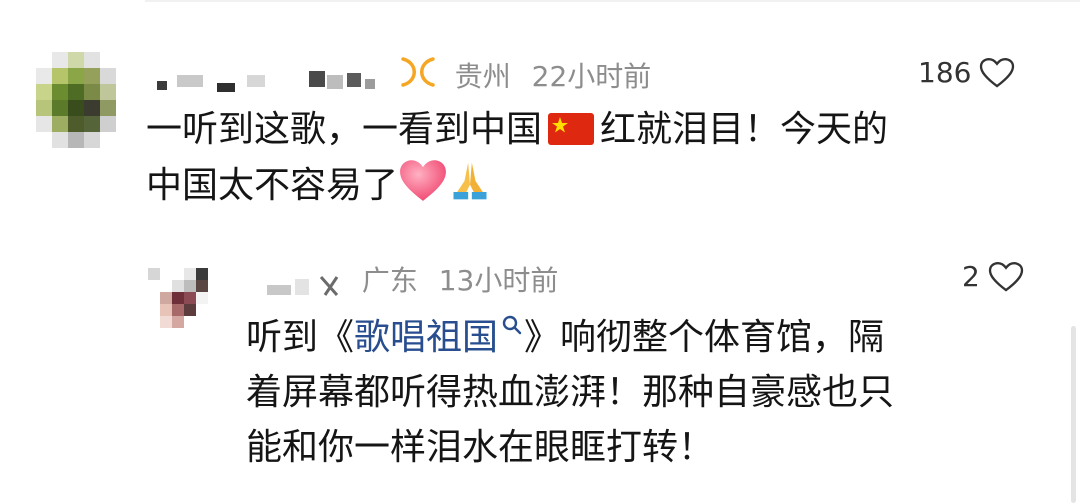  What do you see at coordinates (300, 337) in the screenshot?
I see `reply-text-prefix: 听到《` at bounding box center [300, 337].